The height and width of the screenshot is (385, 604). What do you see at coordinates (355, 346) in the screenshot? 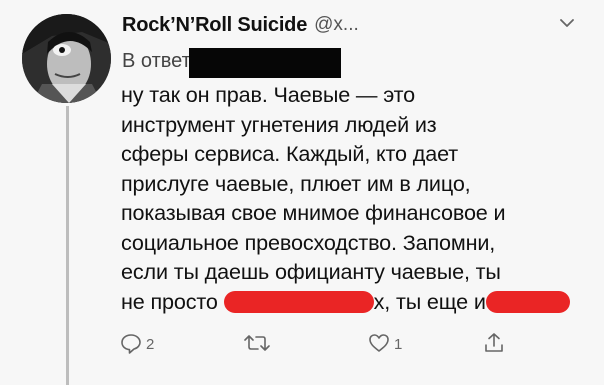
I see `tweet-actions: 2 1` at bounding box center [355, 346].